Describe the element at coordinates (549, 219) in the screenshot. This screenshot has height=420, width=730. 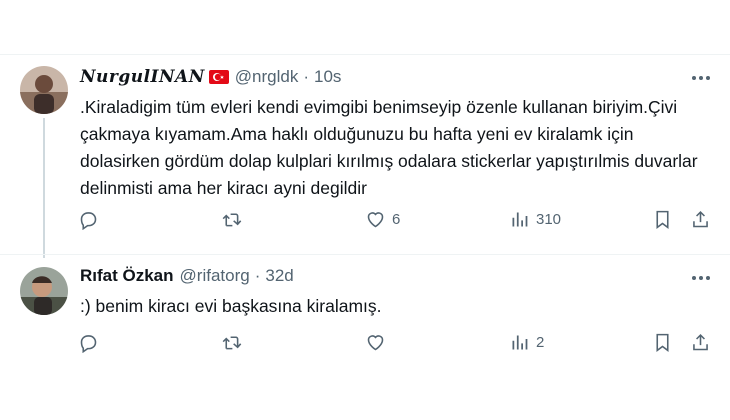
I see `view-count: 310` at that location.